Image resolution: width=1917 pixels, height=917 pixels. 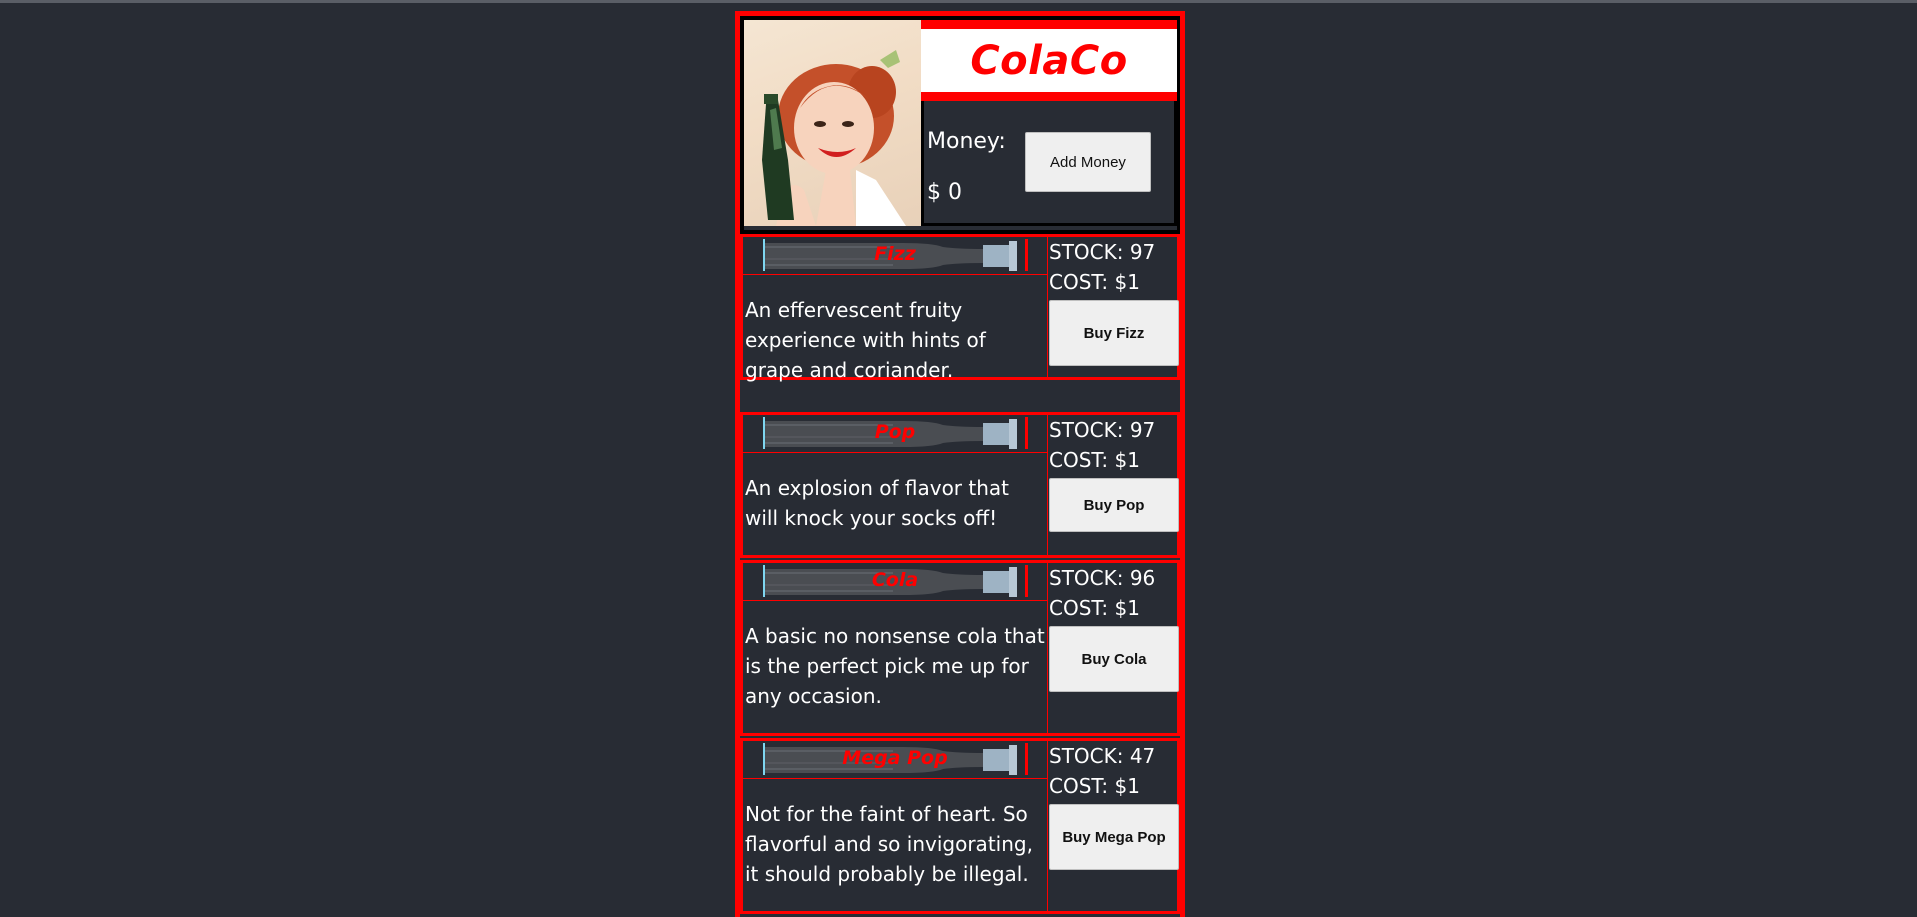 What do you see at coordinates (1114, 837) in the screenshot?
I see `buy-mega-pop-button: Buy Mega Pop` at bounding box center [1114, 837].